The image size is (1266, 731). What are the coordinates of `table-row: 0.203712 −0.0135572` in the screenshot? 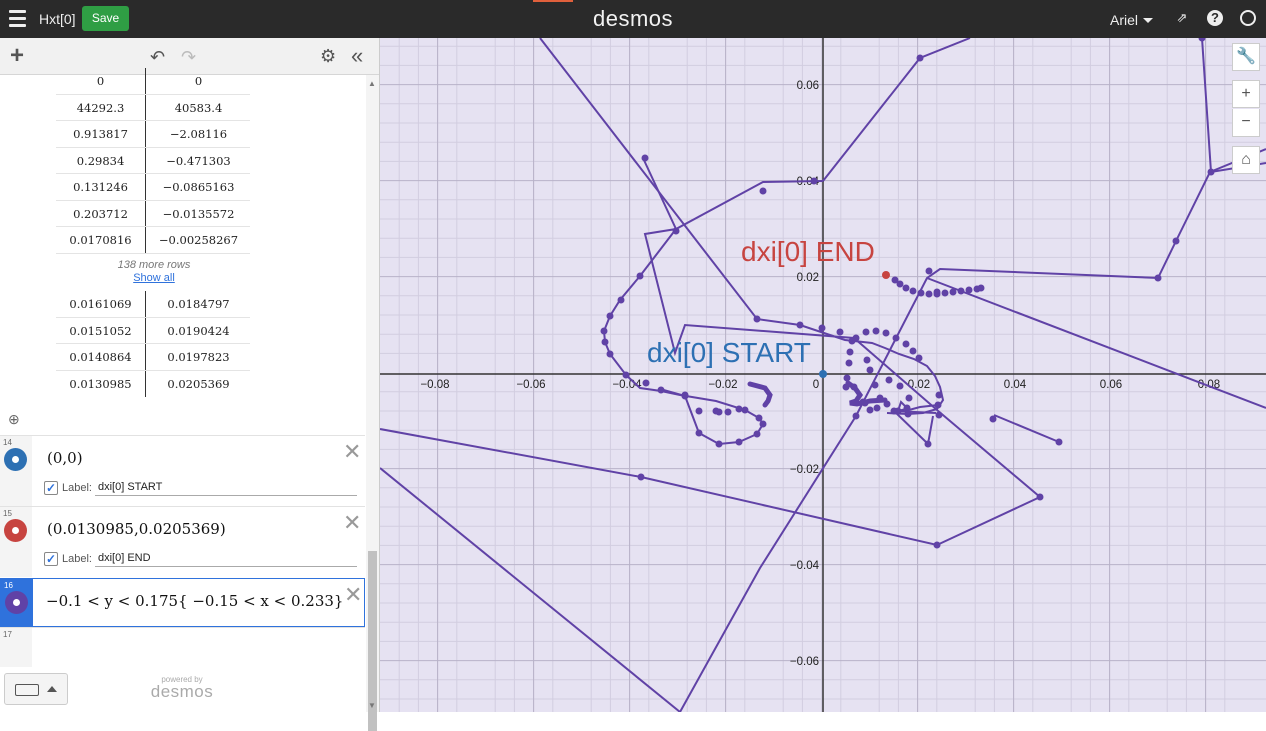 It's located at (153, 214).